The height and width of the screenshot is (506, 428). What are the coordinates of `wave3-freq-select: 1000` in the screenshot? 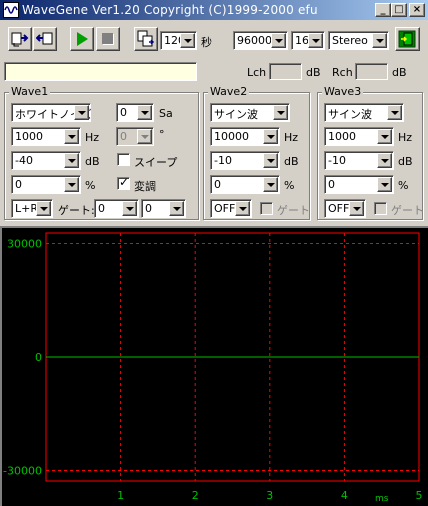 It's located at (359, 136).